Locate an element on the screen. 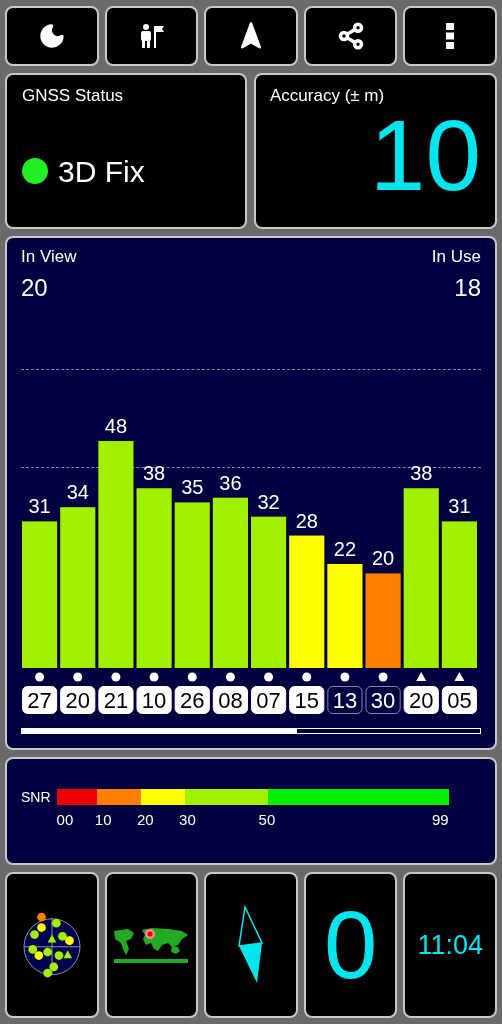 Image resolution: width=502 pixels, height=1024 pixels. compass-needle-icon is located at coordinates (251, 945).